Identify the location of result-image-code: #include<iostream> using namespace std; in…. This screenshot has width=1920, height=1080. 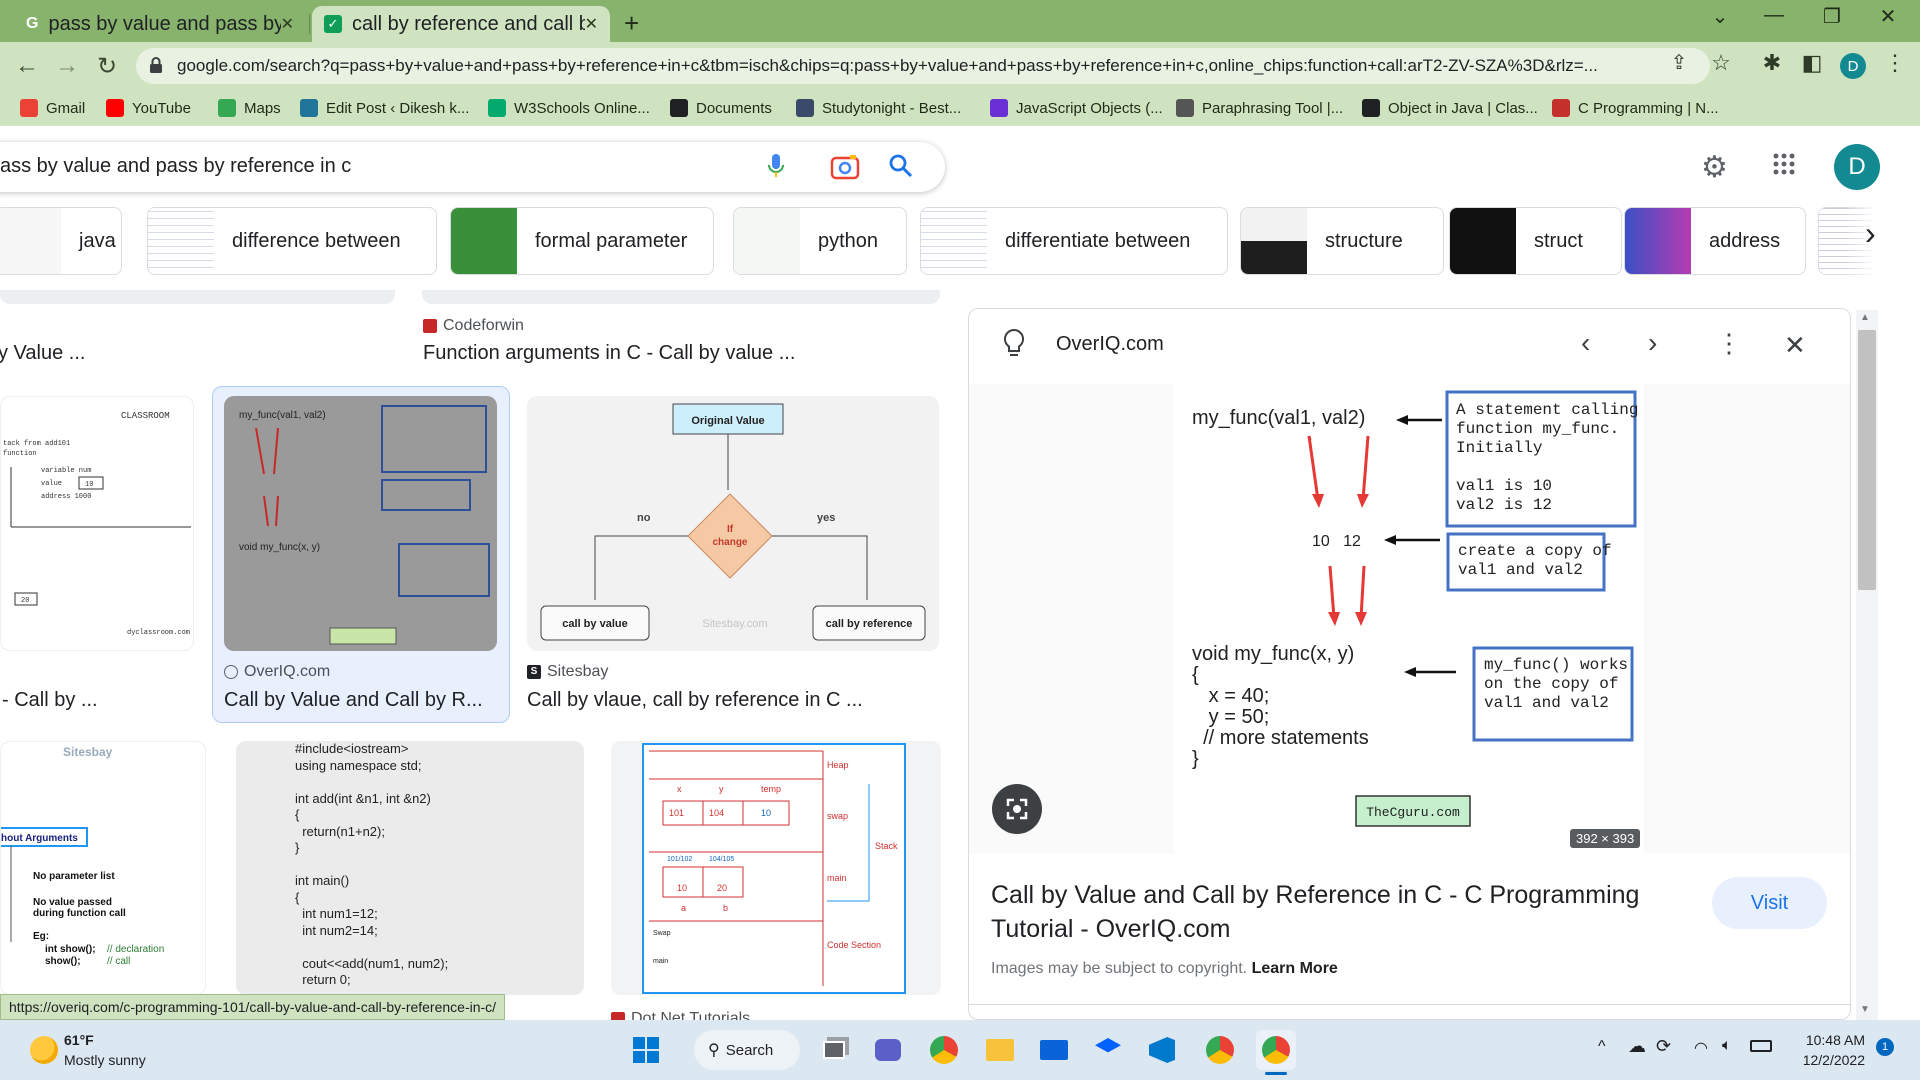
(410, 868).